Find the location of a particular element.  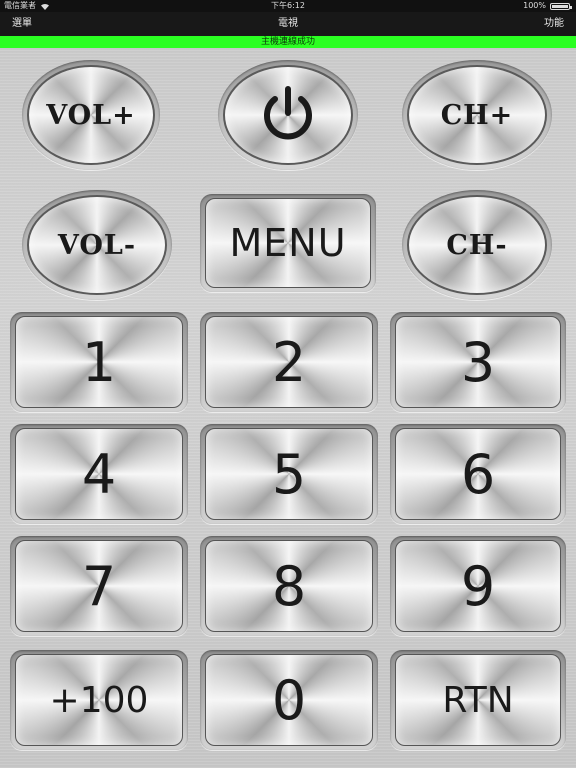

status-bar: 電信業者 下午6:12 100% is located at coordinates (288, 6).